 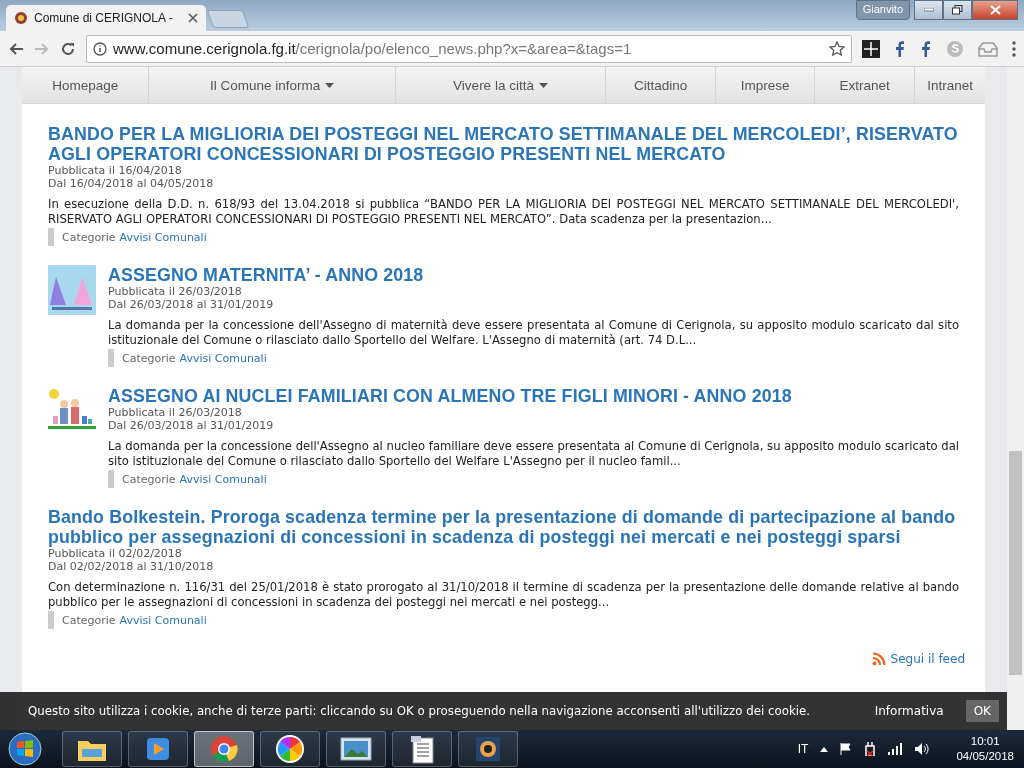 What do you see at coordinates (982, 711) in the screenshot?
I see `ok-button: OK` at bounding box center [982, 711].